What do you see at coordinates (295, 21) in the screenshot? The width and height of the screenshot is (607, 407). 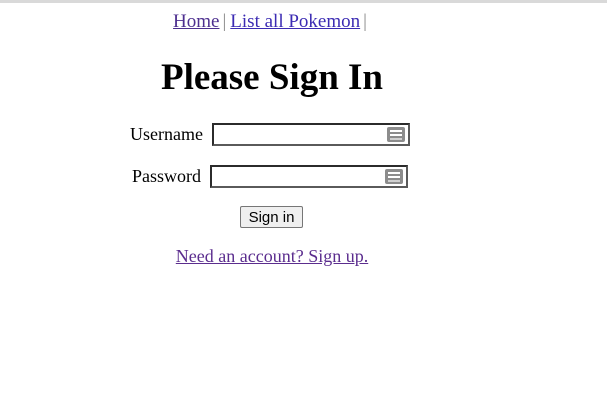 I see `list-all-pokemon-link: List all Pokemon` at bounding box center [295, 21].